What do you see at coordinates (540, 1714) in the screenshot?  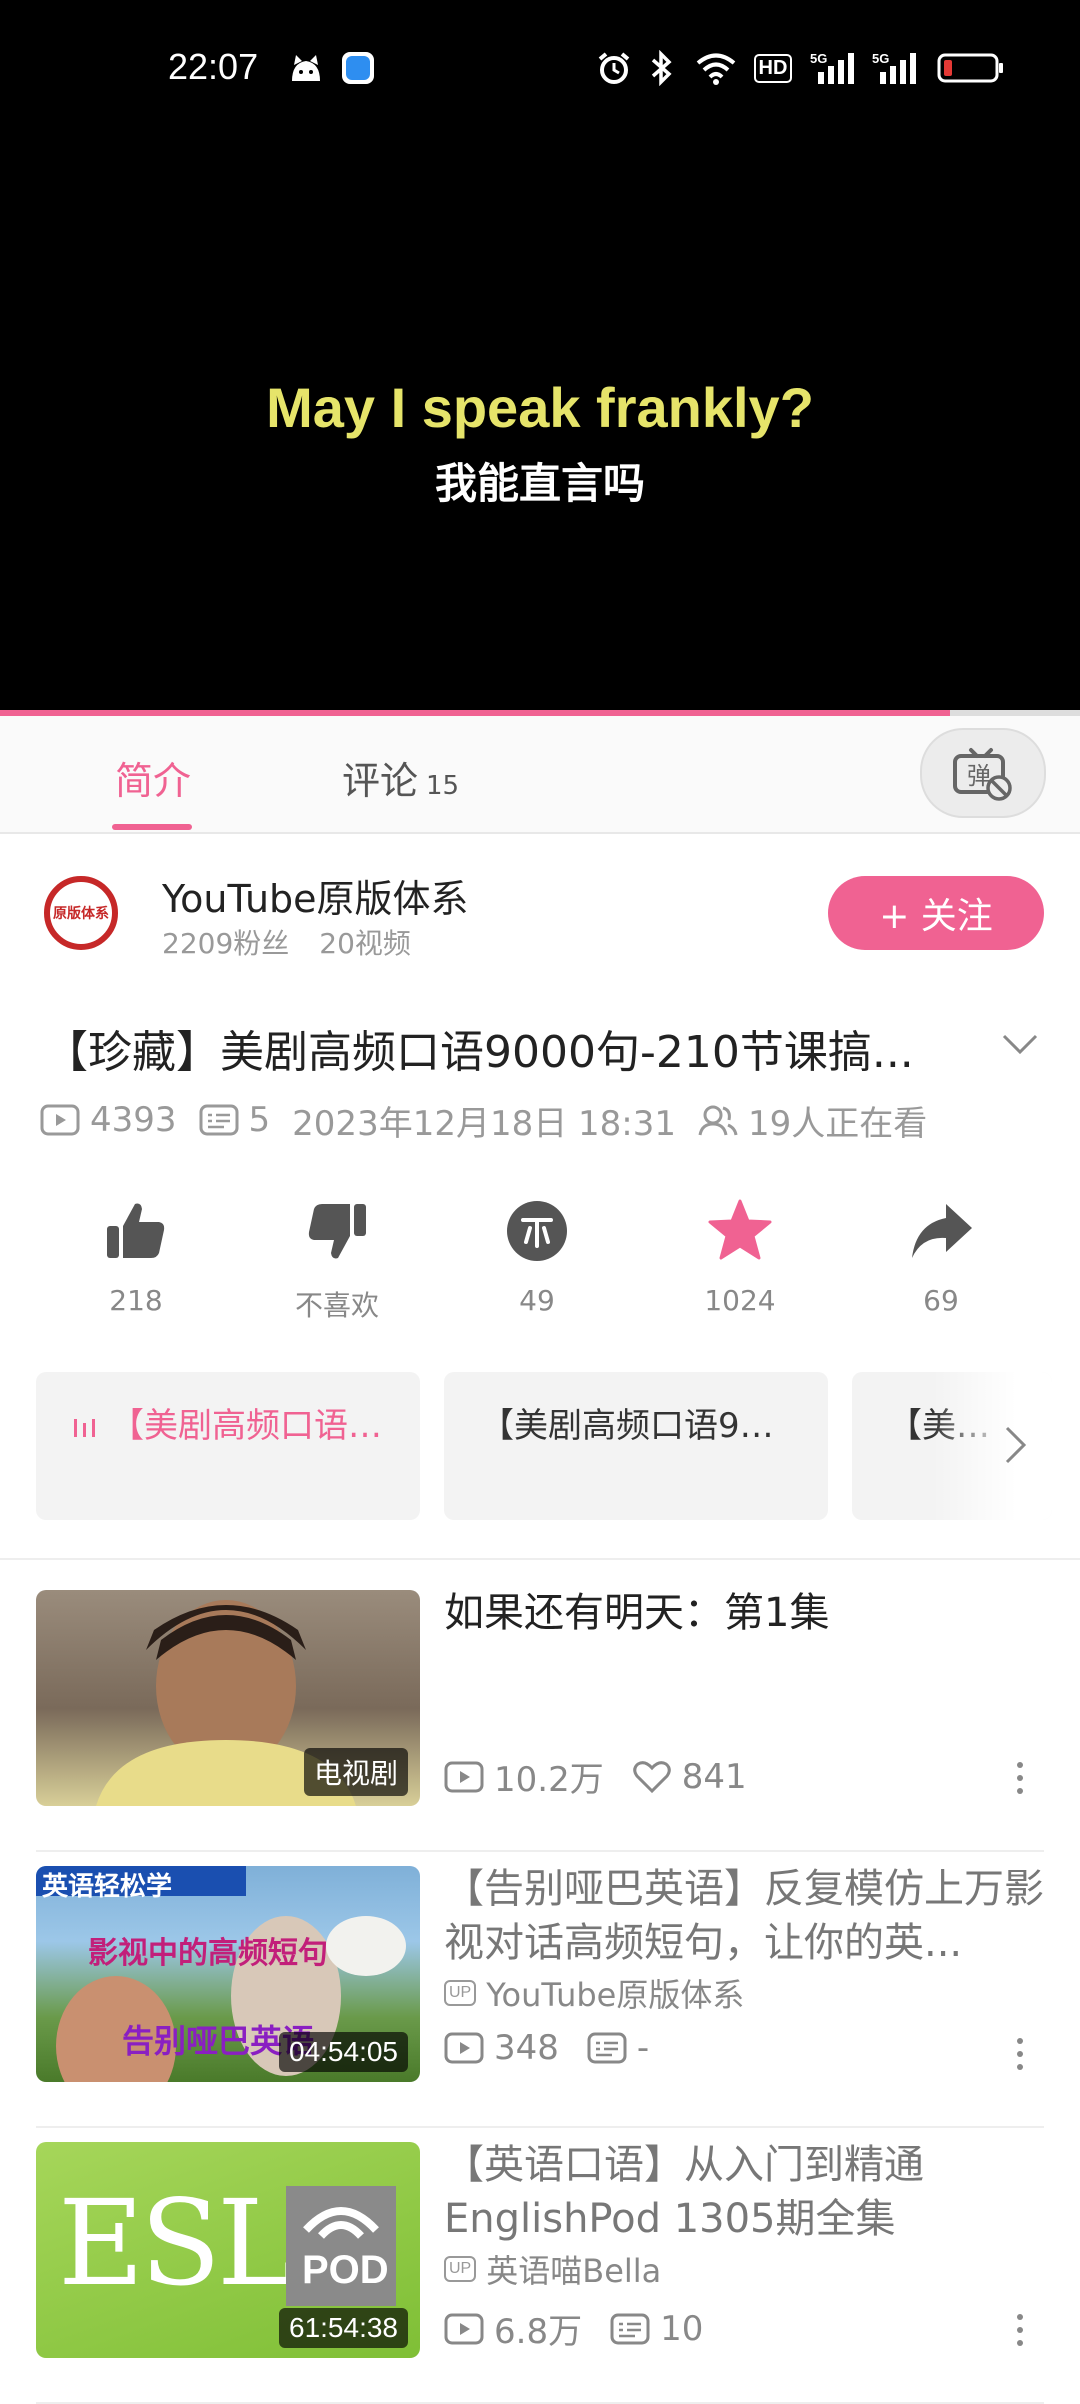 I see `recommendation-item: 电视剧 如果还有明天：第1集 10.2万 841` at bounding box center [540, 1714].